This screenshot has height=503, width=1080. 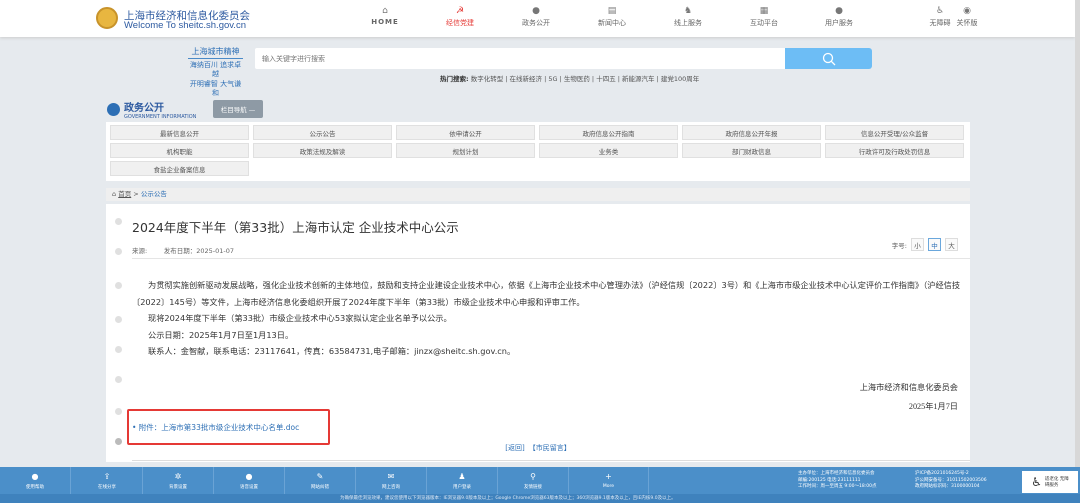 What do you see at coordinates (940, 17) in the screenshot?
I see `accessibility-link: ♿ 无障碍` at bounding box center [940, 17].